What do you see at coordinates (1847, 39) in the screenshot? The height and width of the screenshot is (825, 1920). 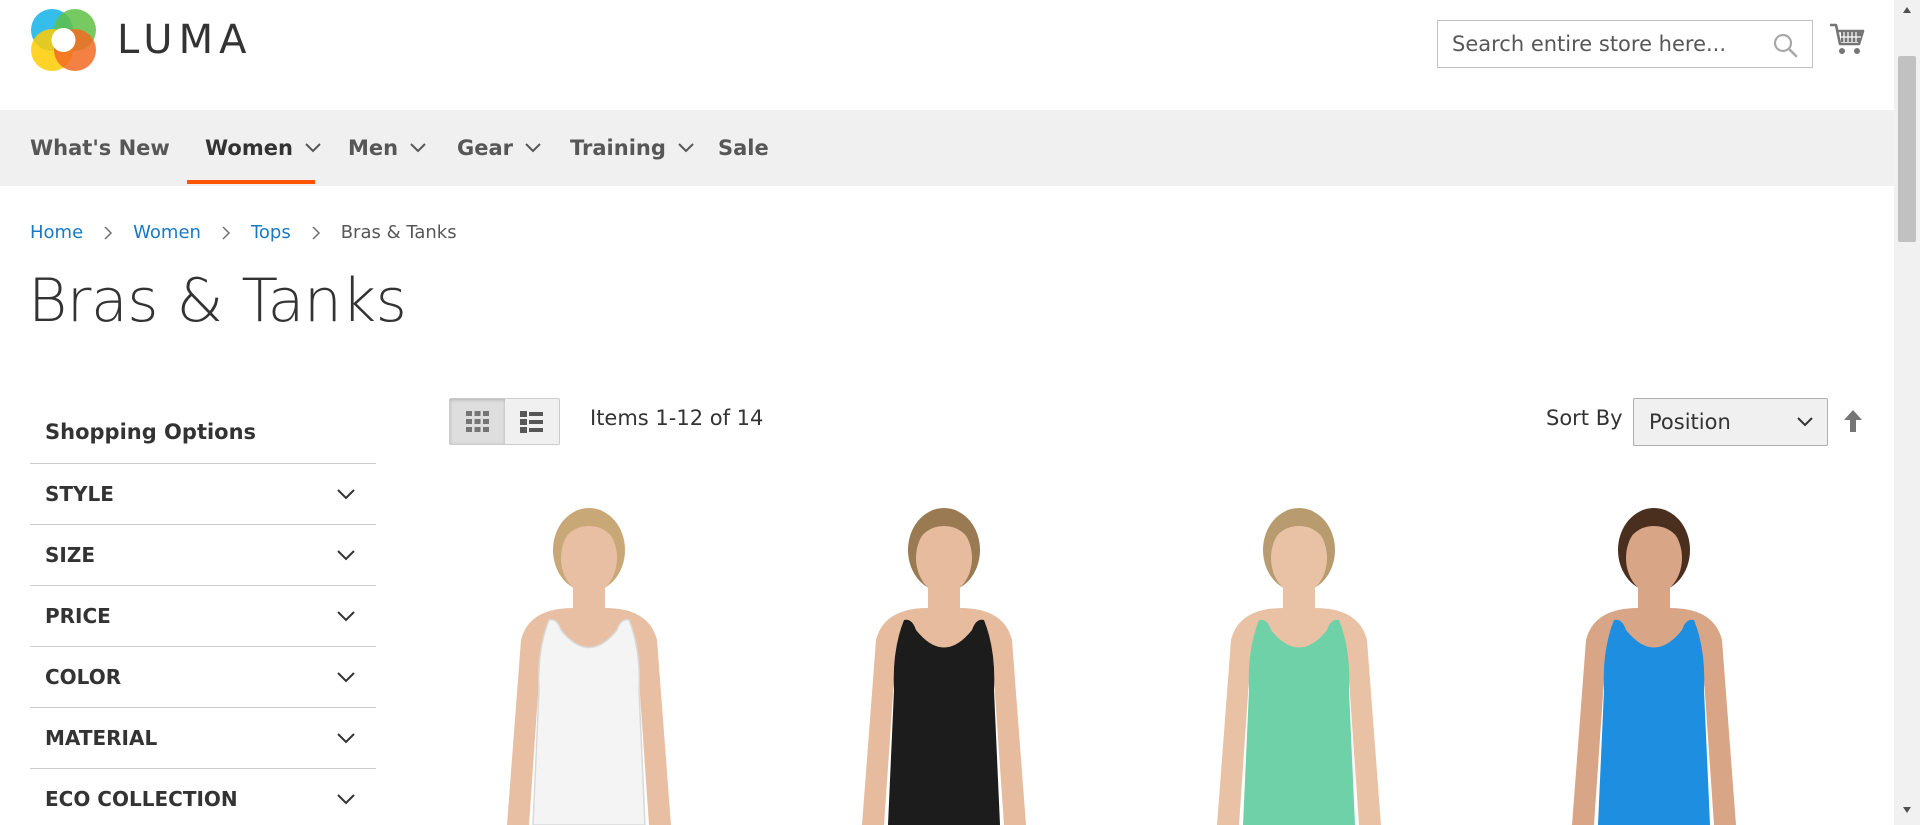 I see `shopping-cart-icon` at bounding box center [1847, 39].